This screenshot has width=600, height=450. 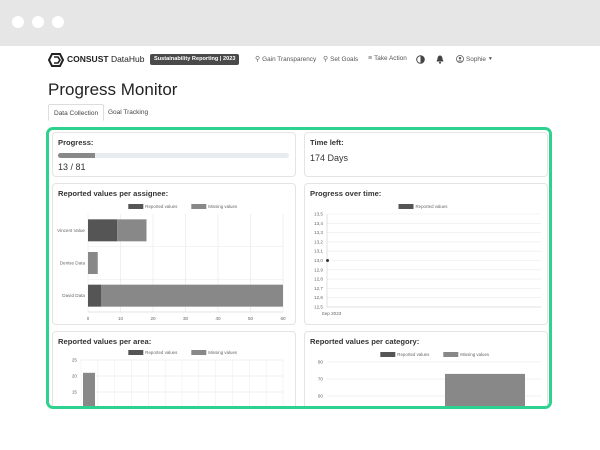 What do you see at coordinates (153, 318) in the screenshot?
I see `x-tick-label: 20` at bounding box center [153, 318].